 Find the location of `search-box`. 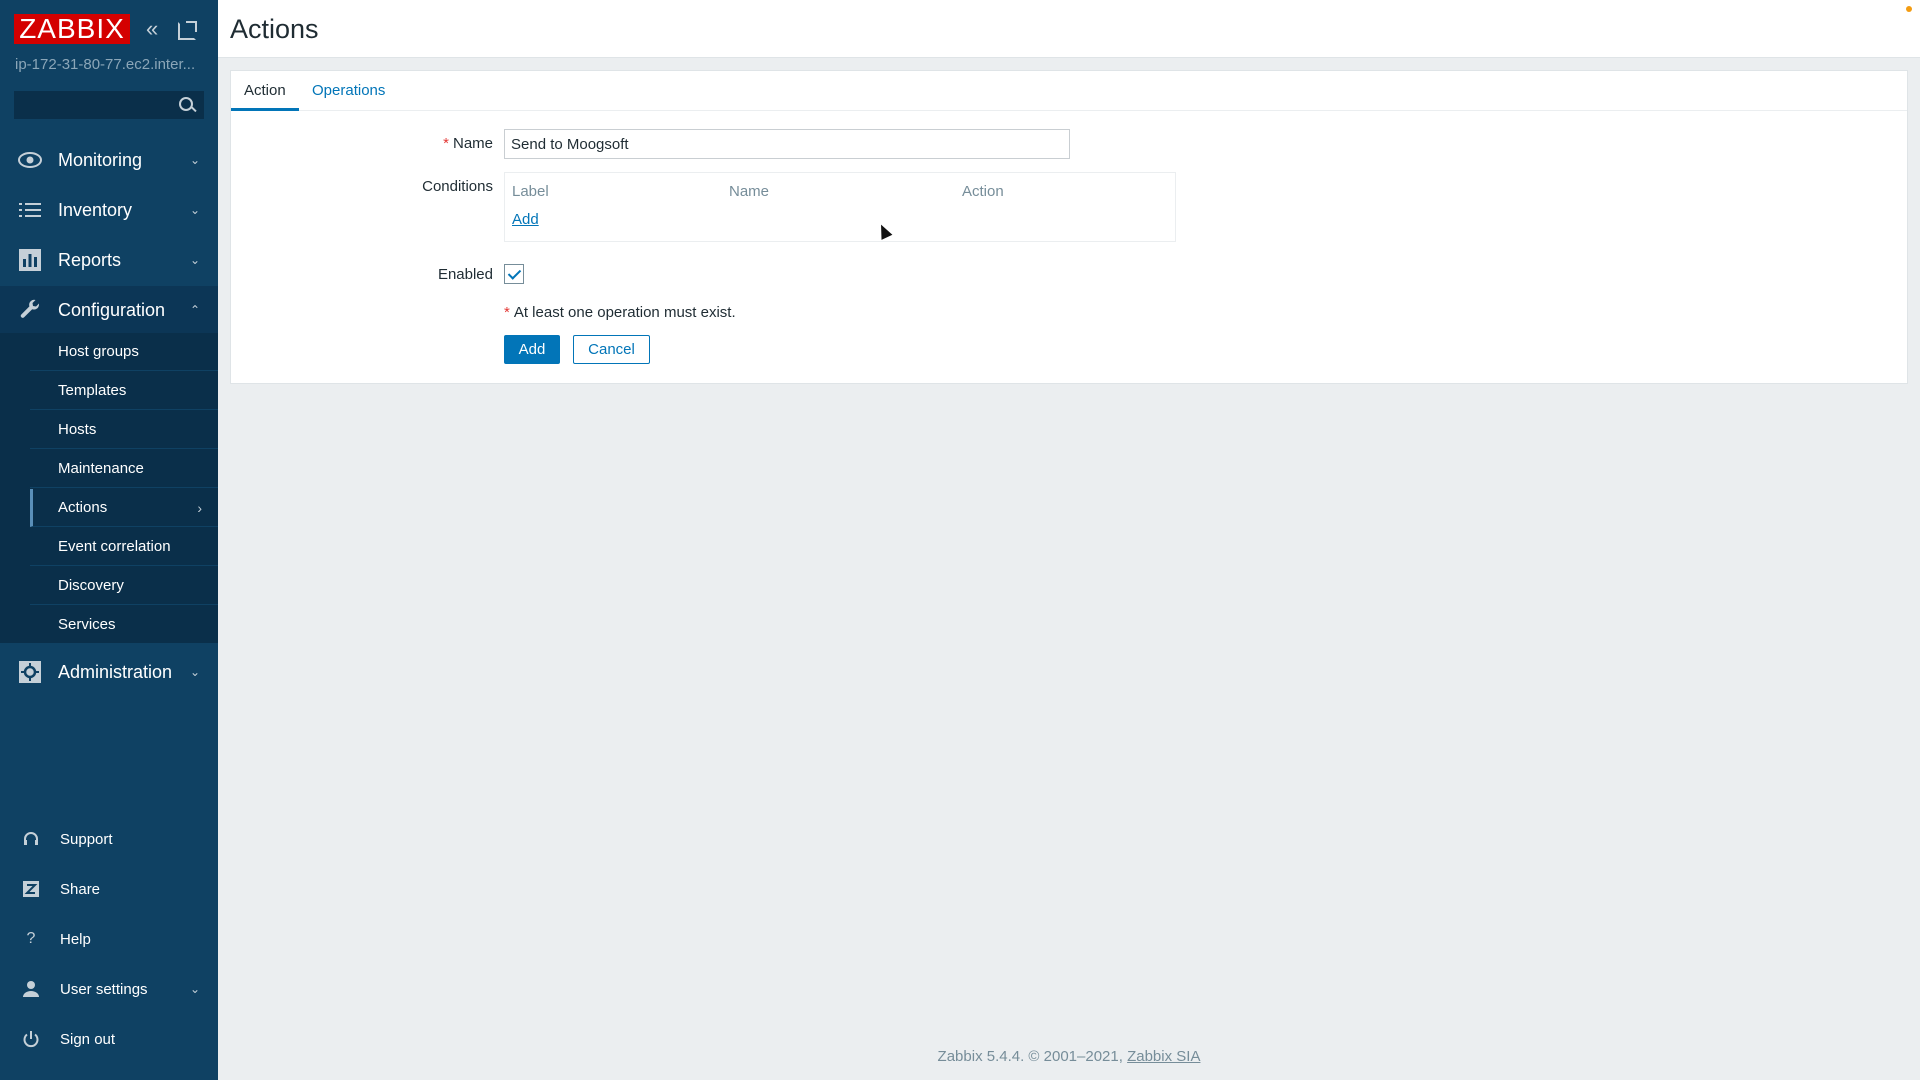

search-box is located at coordinates (109, 105).